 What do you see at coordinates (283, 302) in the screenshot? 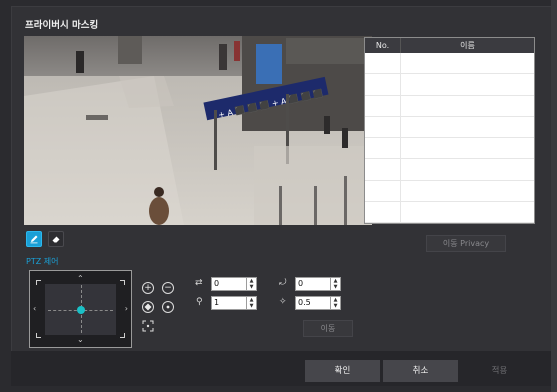
I see `focus-icon: ✧` at bounding box center [283, 302].